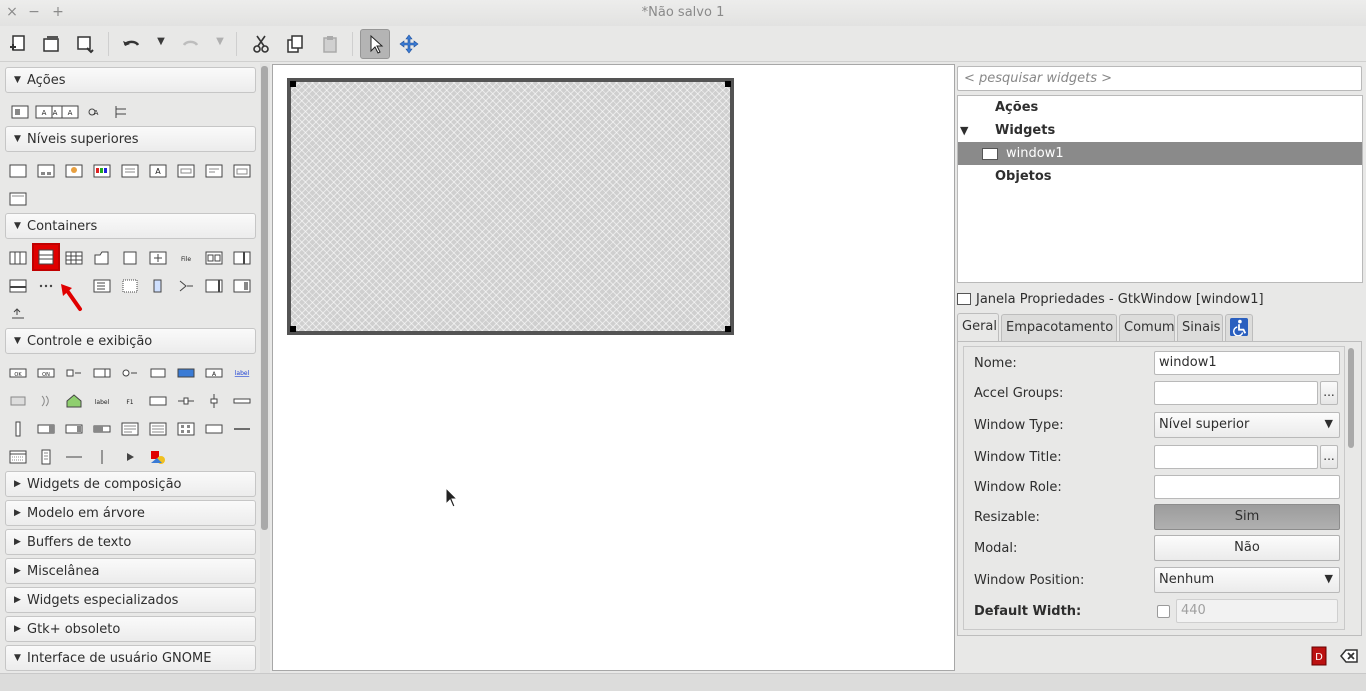 The image size is (1366, 691). What do you see at coordinates (1236, 457) in the screenshot?
I see `window-title-field` at bounding box center [1236, 457].